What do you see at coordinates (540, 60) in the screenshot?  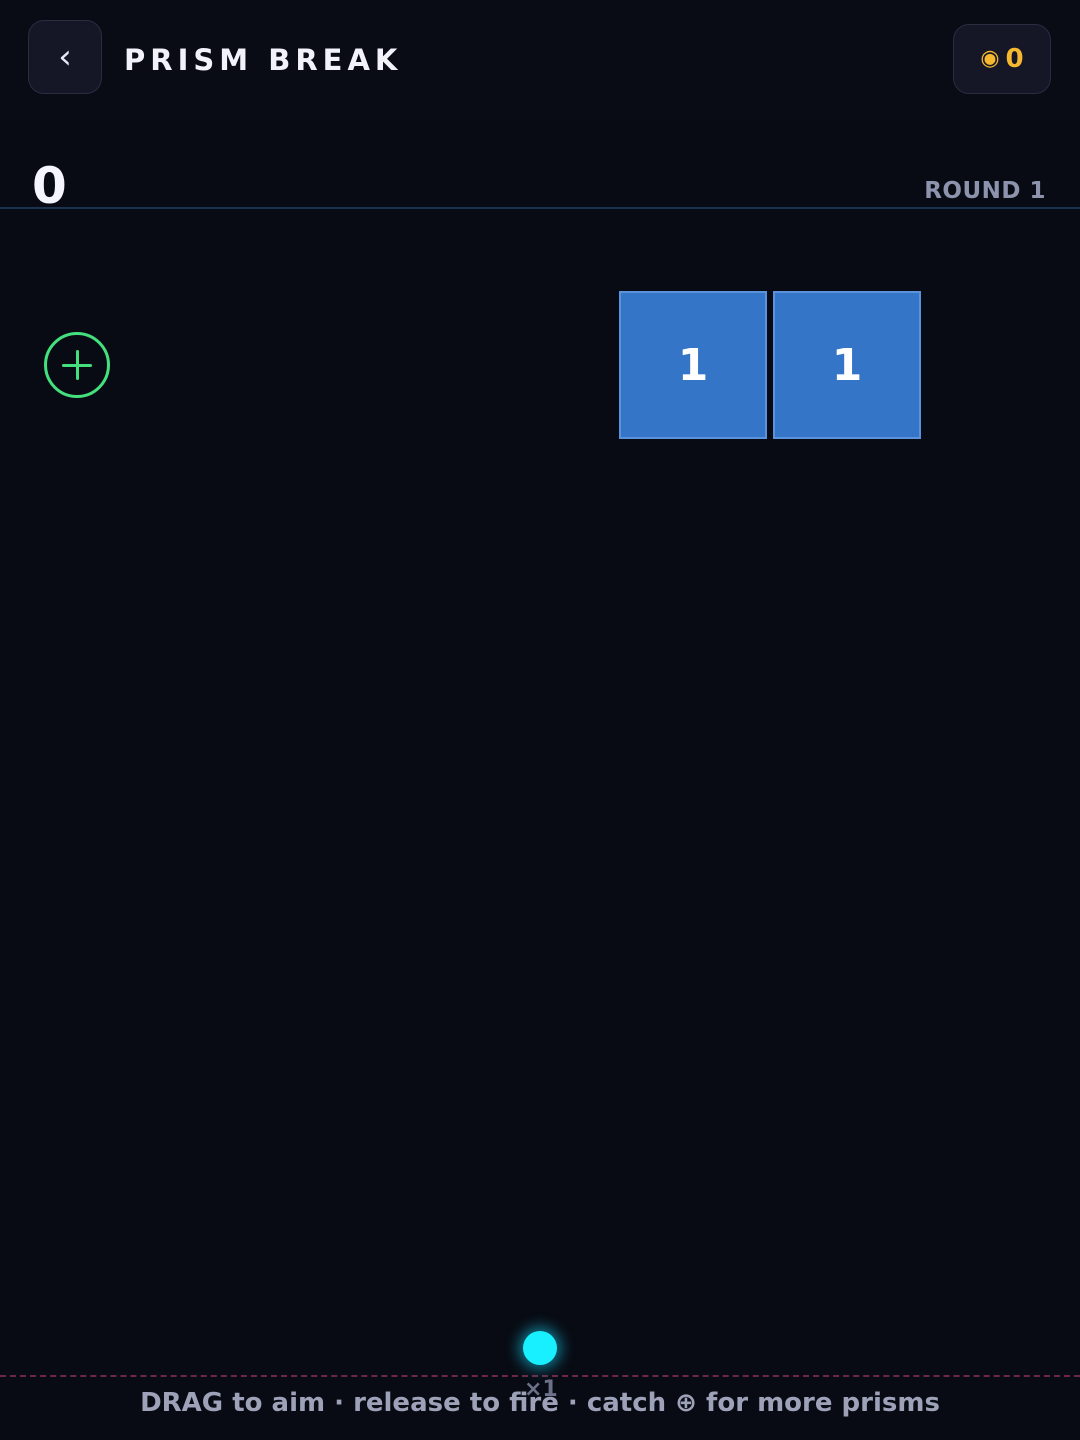 I see `top-bar: ‹ PRISM BREAK ◉ 0` at bounding box center [540, 60].